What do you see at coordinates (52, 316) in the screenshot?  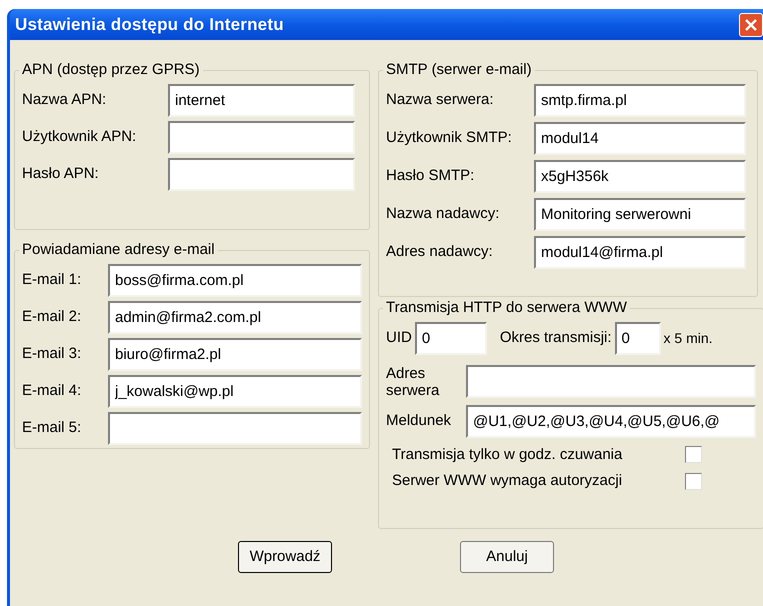 I see `field-label: E-mail 2:` at bounding box center [52, 316].